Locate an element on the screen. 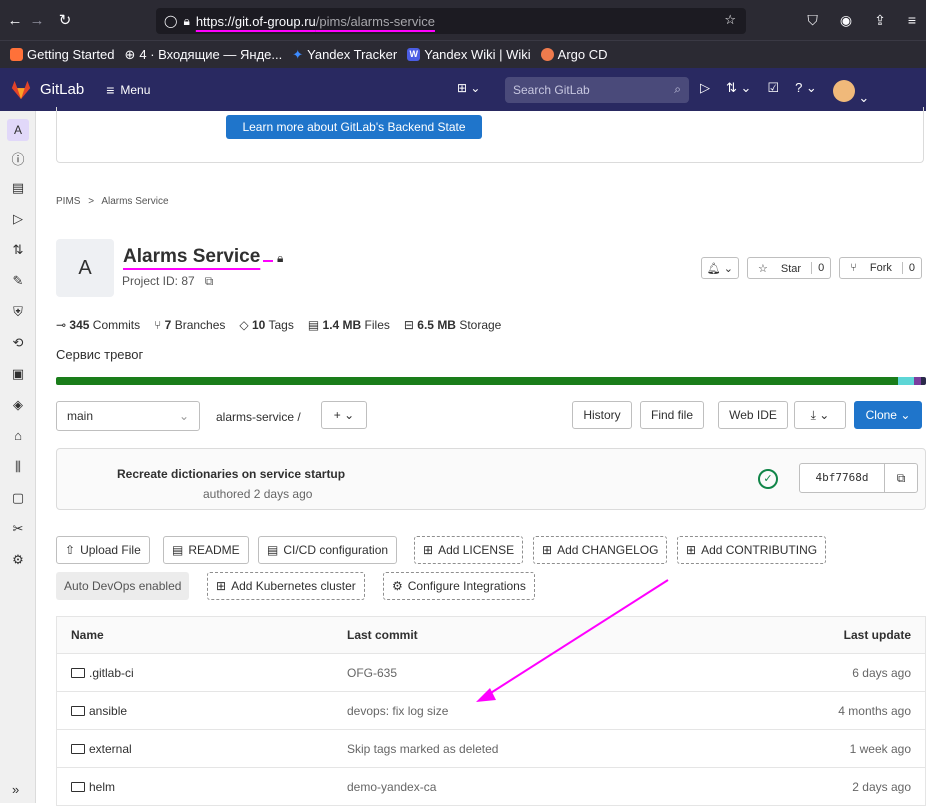  breadcrumb-group: PIMS is located at coordinates (68, 201).